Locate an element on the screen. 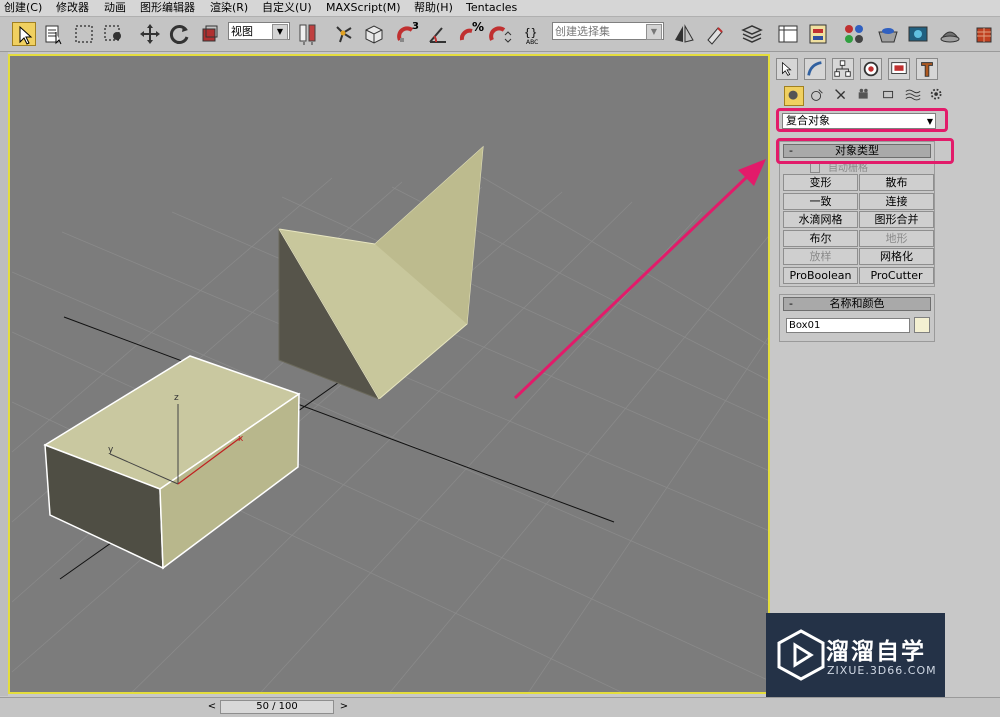  prev-frame-icon: < is located at coordinates (212, 707).